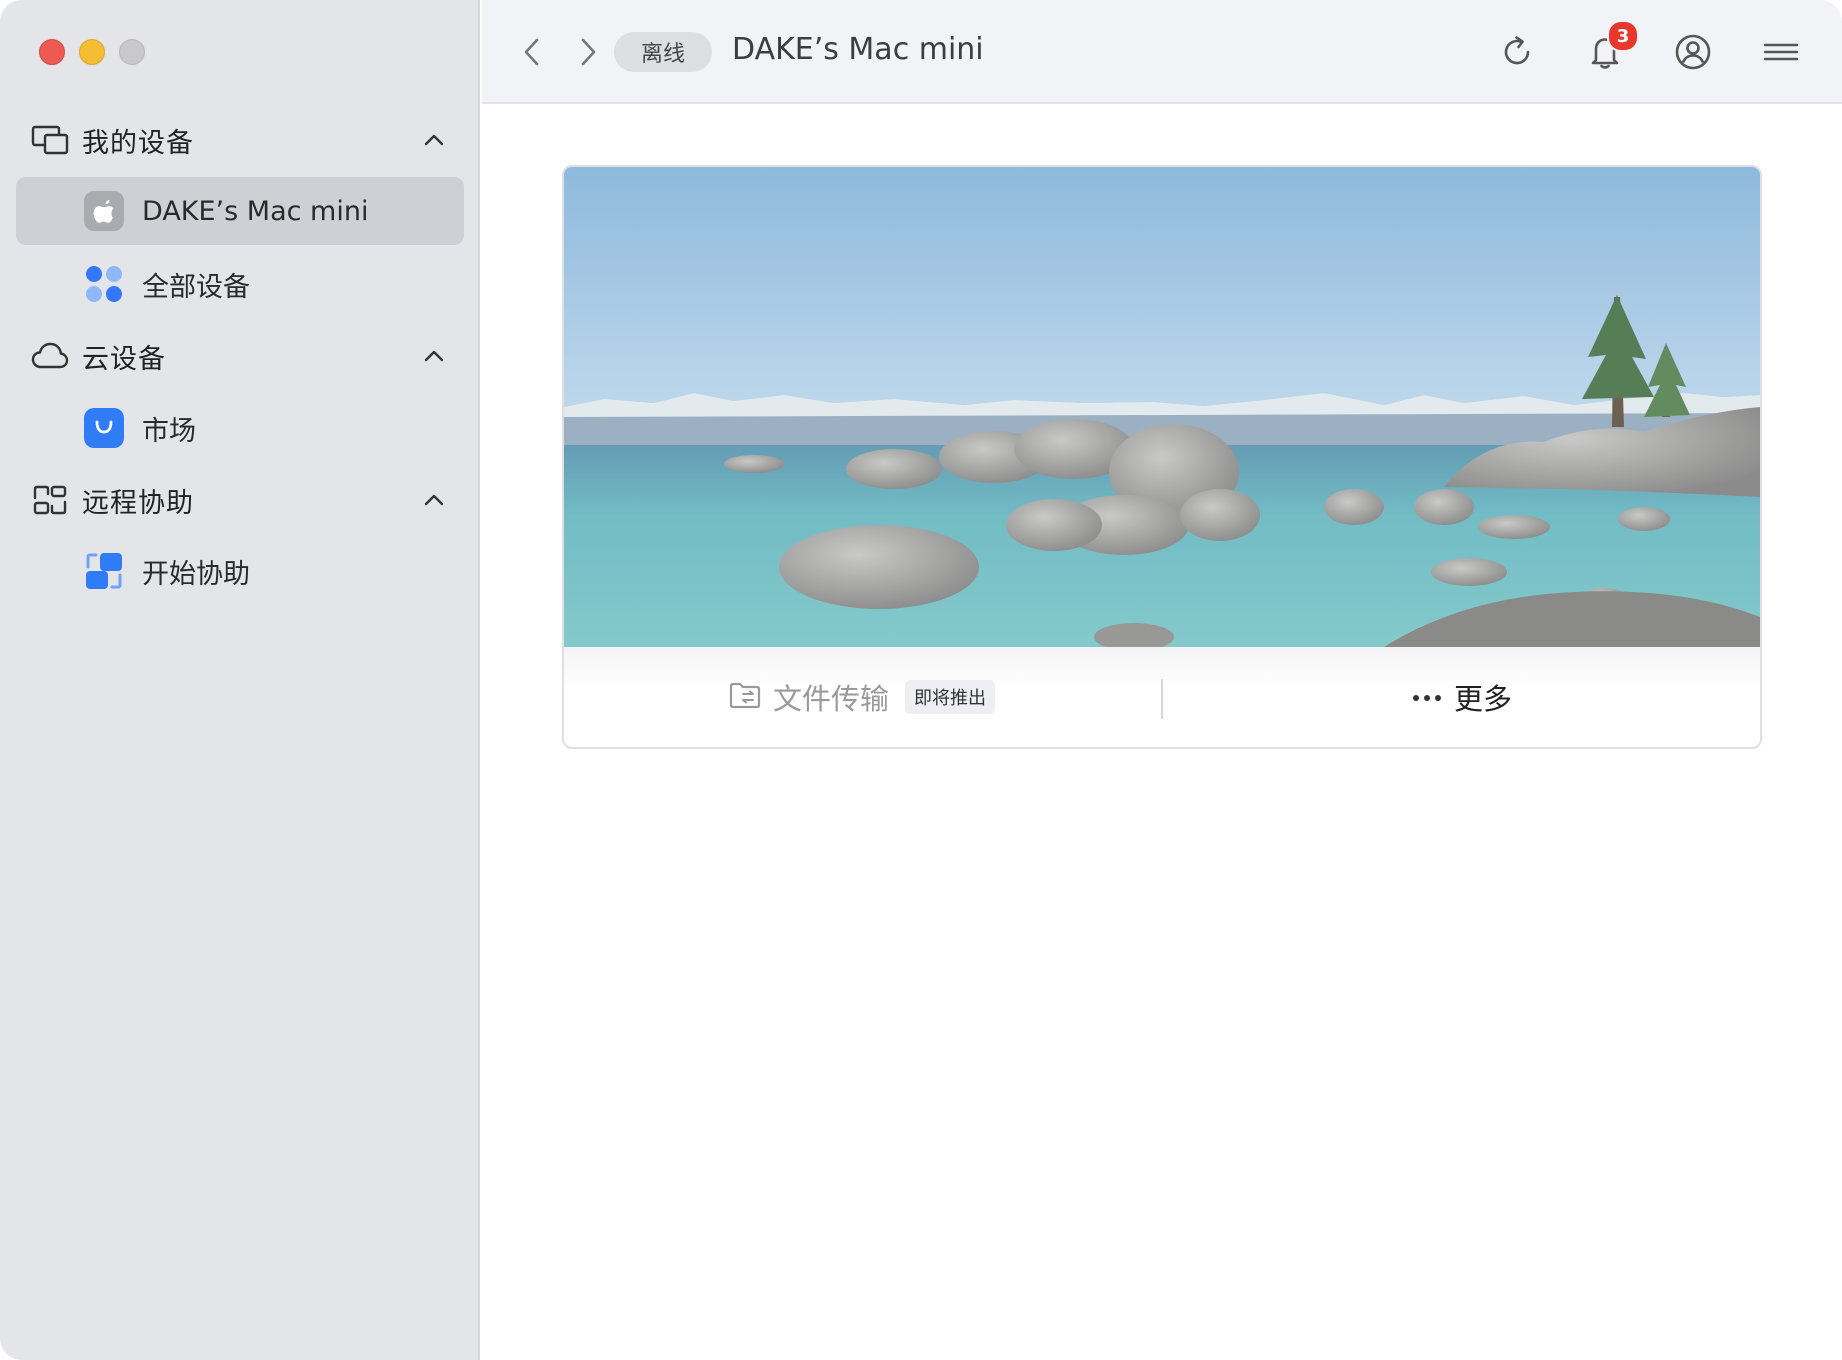 The width and height of the screenshot is (1842, 1360). What do you see at coordinates (104, 284) in the screenshot?
I see `all-devices-grid-icon` at bounding box center [104, 284].